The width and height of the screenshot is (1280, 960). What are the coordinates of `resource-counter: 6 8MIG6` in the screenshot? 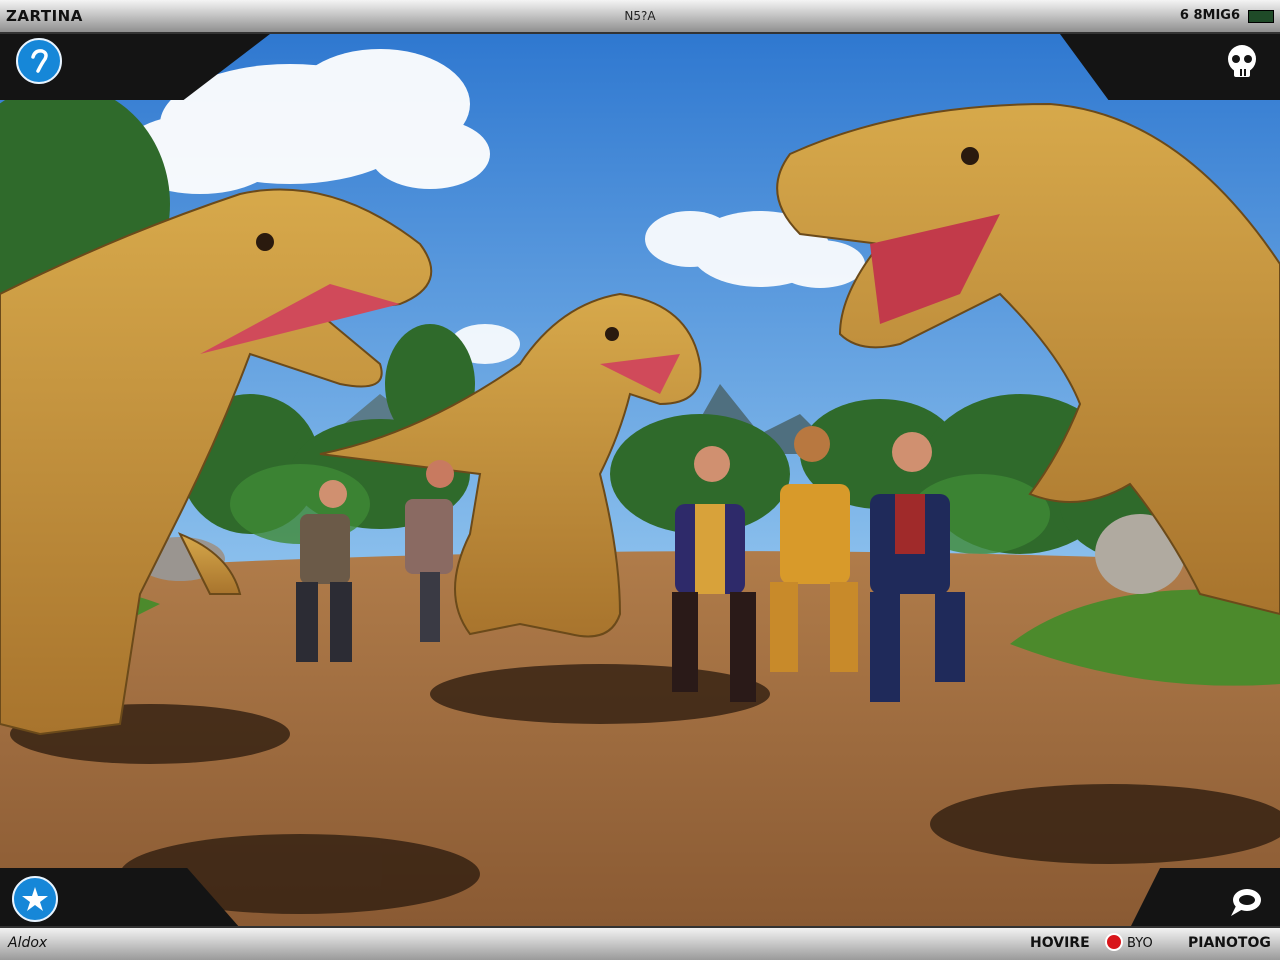 It's located at (1209, 15).